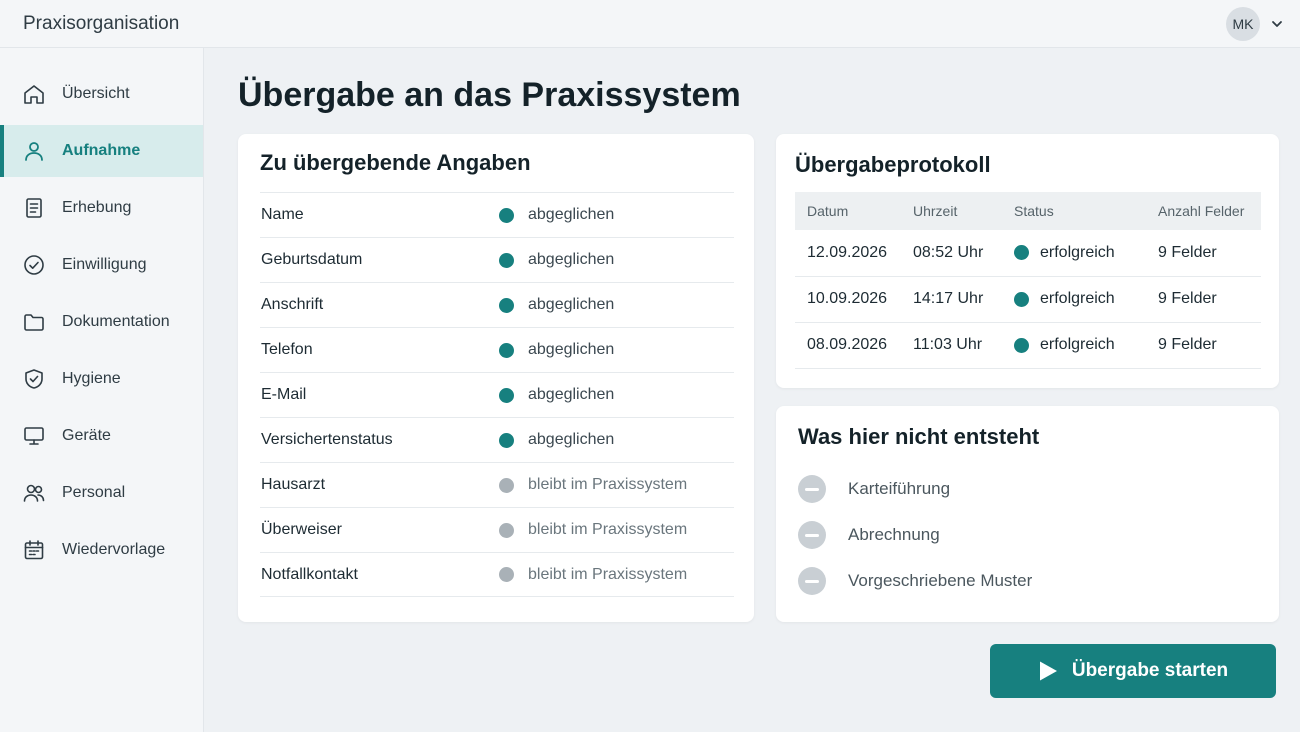 This screenshot has height=732, width=1300. I want to click on app-title: Praxisorganisation, so click(101, 23).